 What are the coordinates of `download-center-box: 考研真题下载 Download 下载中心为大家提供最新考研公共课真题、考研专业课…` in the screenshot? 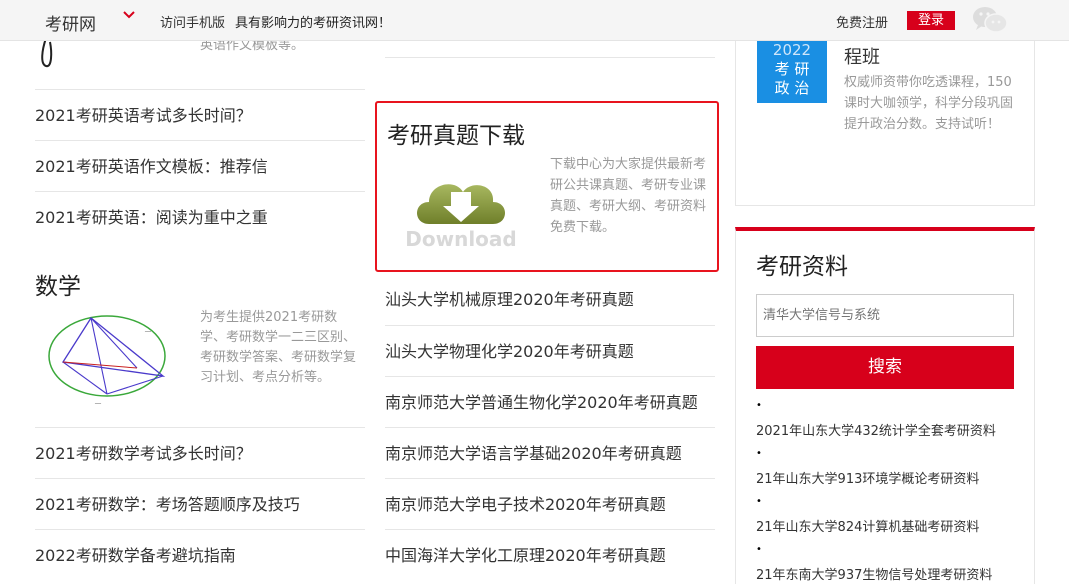 It's located at (547, 186).